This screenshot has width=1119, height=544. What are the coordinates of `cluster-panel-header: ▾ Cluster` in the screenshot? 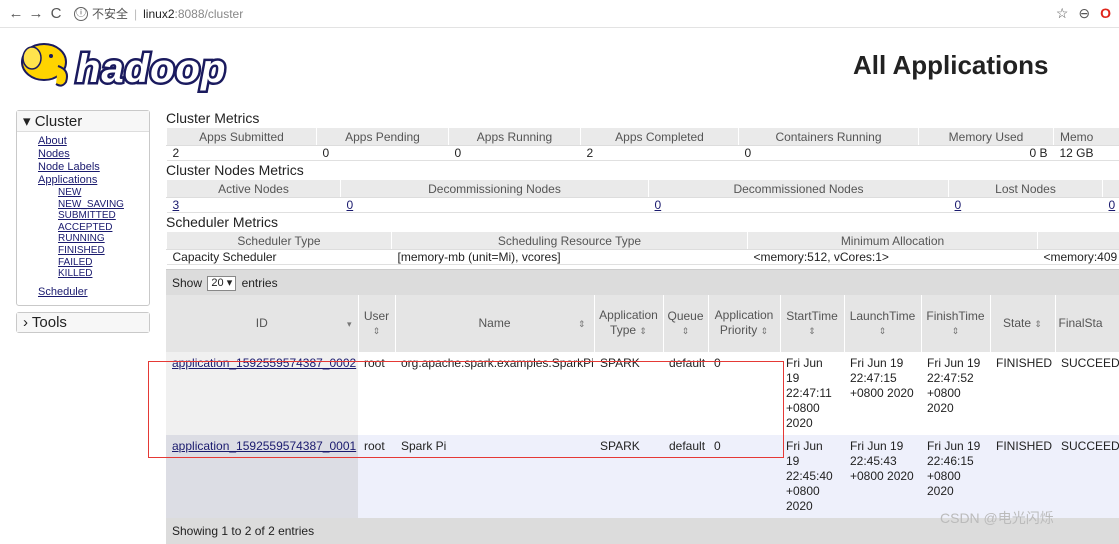 It's located at (83, 121).